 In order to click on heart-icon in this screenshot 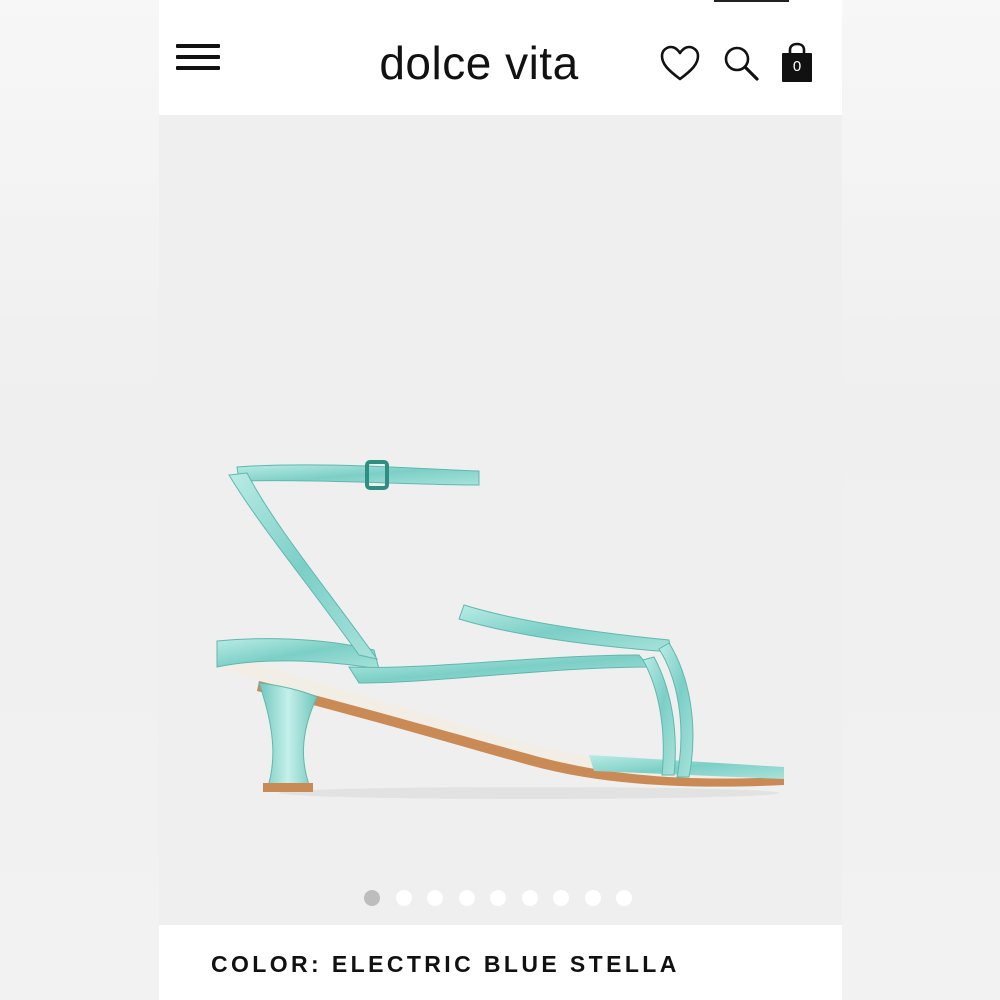, I will do `click(680, 64)`.